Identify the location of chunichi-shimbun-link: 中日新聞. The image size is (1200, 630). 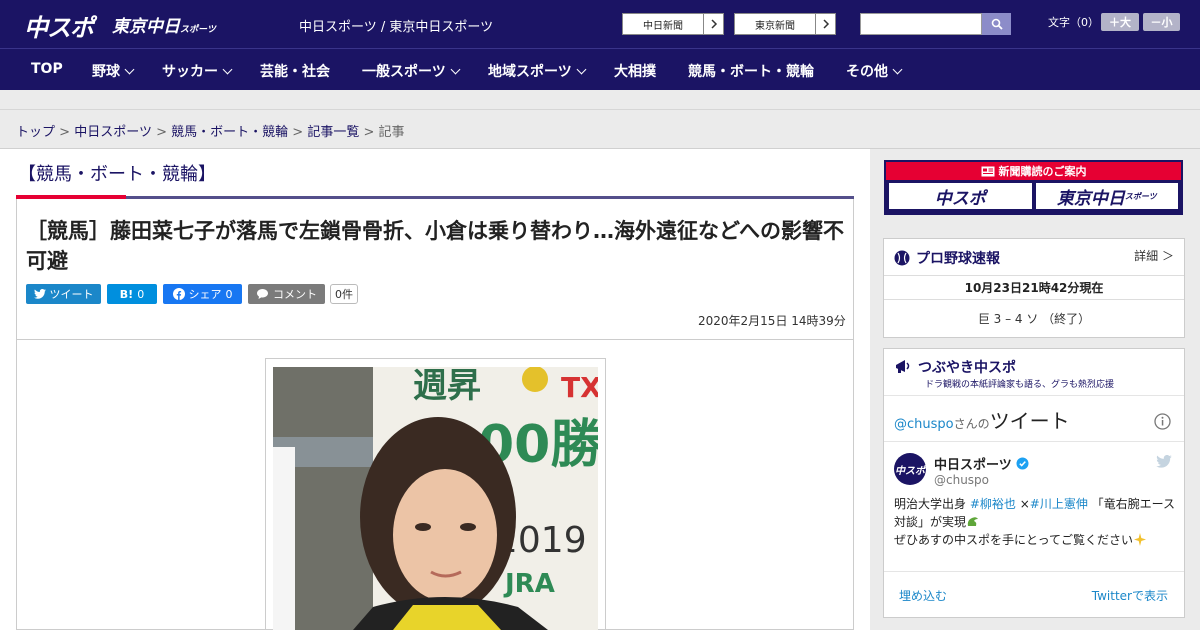
(673, 24).